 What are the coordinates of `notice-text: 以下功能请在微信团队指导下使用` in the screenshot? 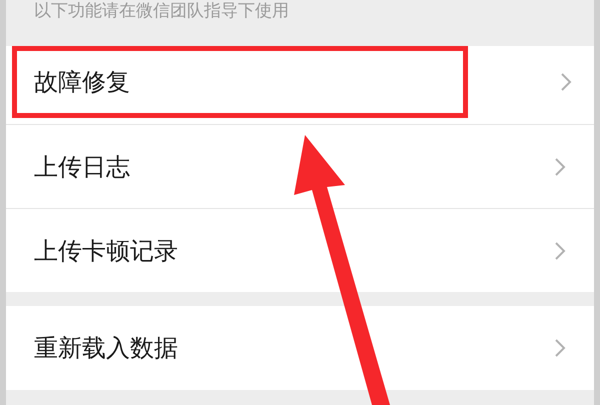 It's located at (161, 11).